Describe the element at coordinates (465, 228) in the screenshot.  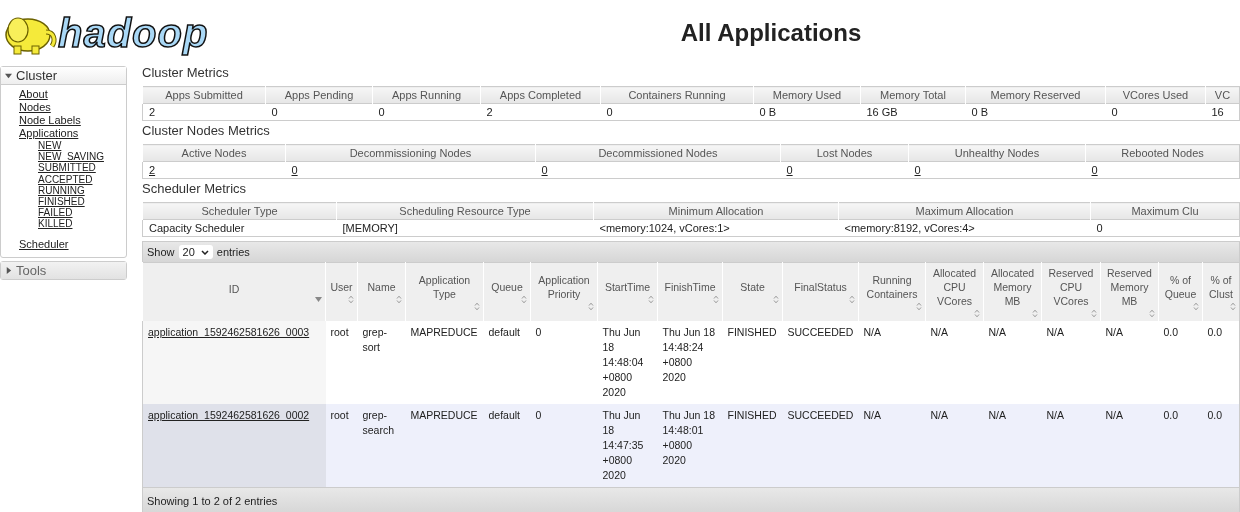
I see `metric-value: [MEMORY]` at that location.